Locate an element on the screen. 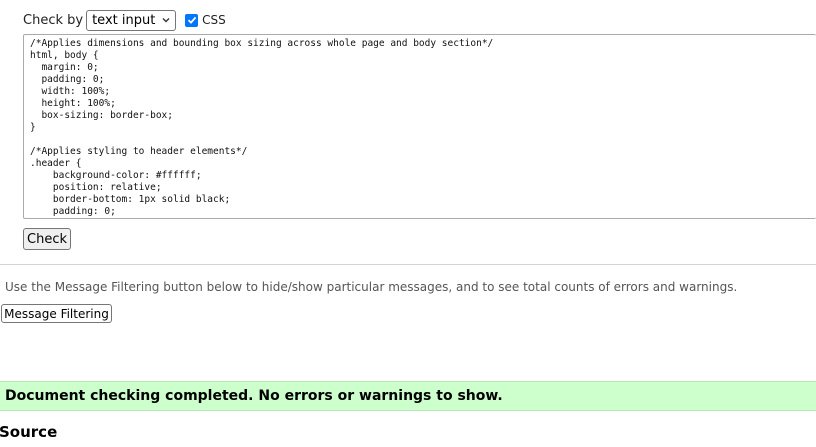  source-heading: Source is located at coordinates (29, 432).